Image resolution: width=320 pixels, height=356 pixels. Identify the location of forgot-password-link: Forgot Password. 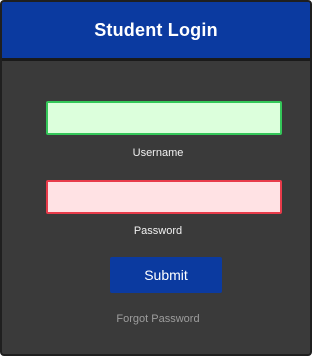
(156, 319).